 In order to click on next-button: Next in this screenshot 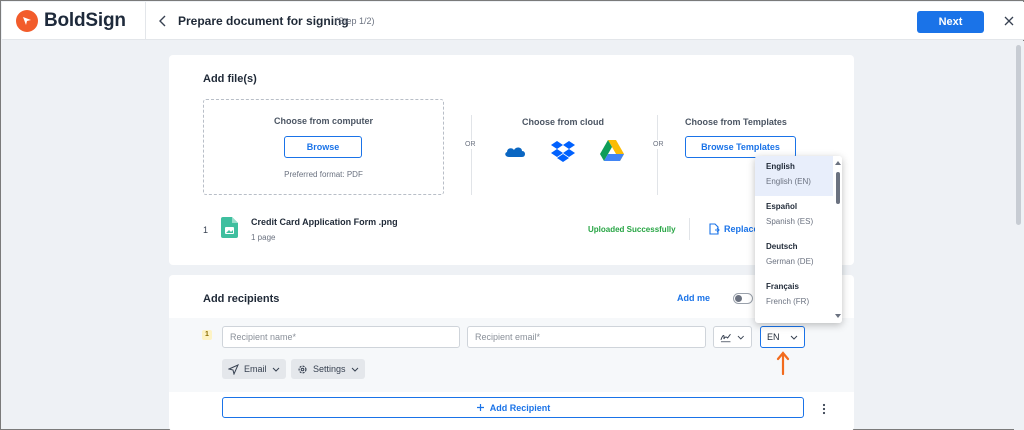, I will do `click(950, 22)`.